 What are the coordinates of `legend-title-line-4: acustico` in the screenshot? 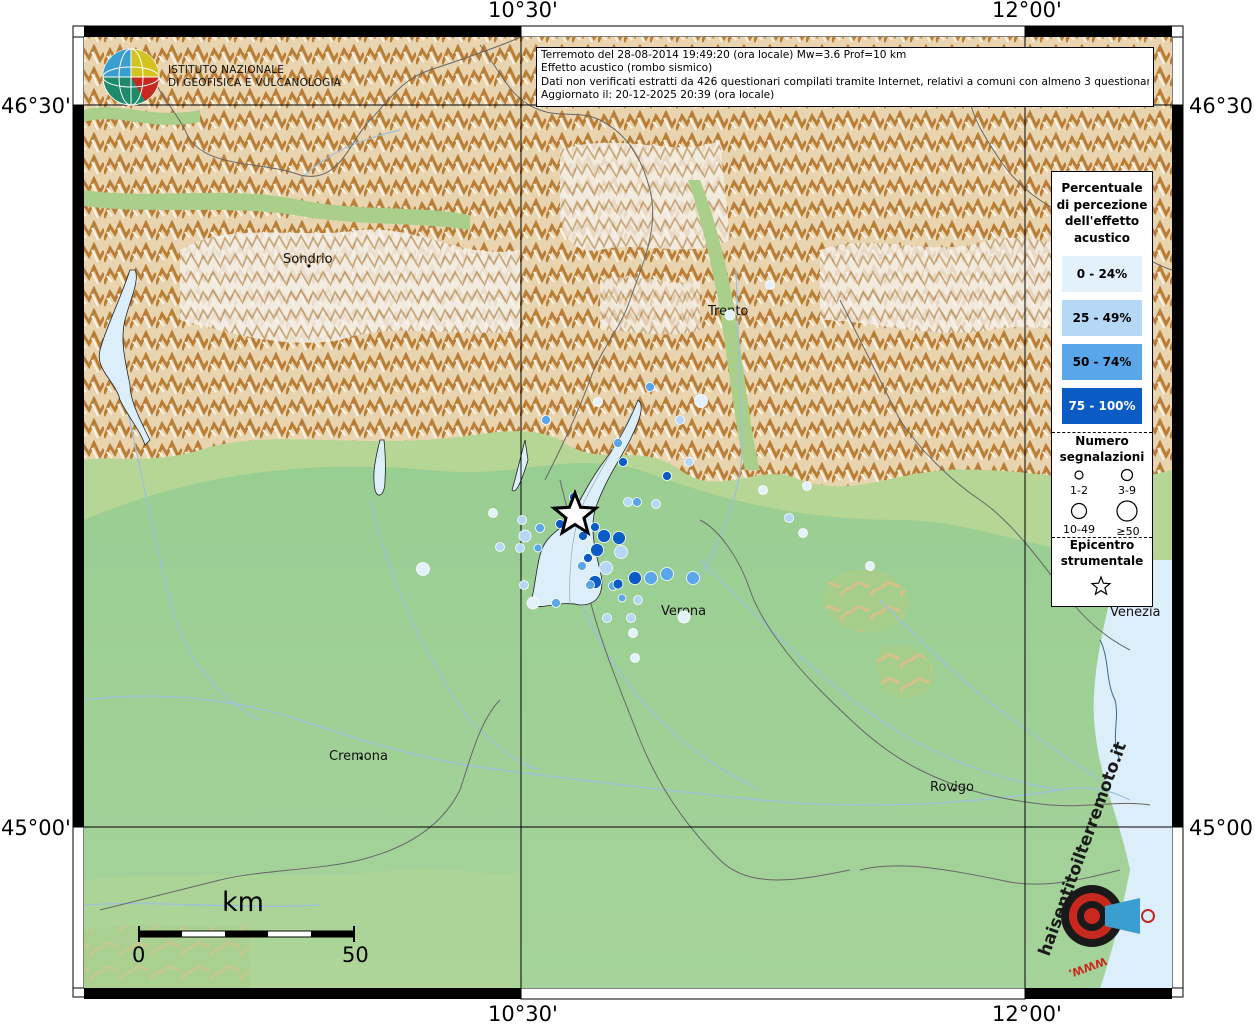 It's located at (1102, 237).